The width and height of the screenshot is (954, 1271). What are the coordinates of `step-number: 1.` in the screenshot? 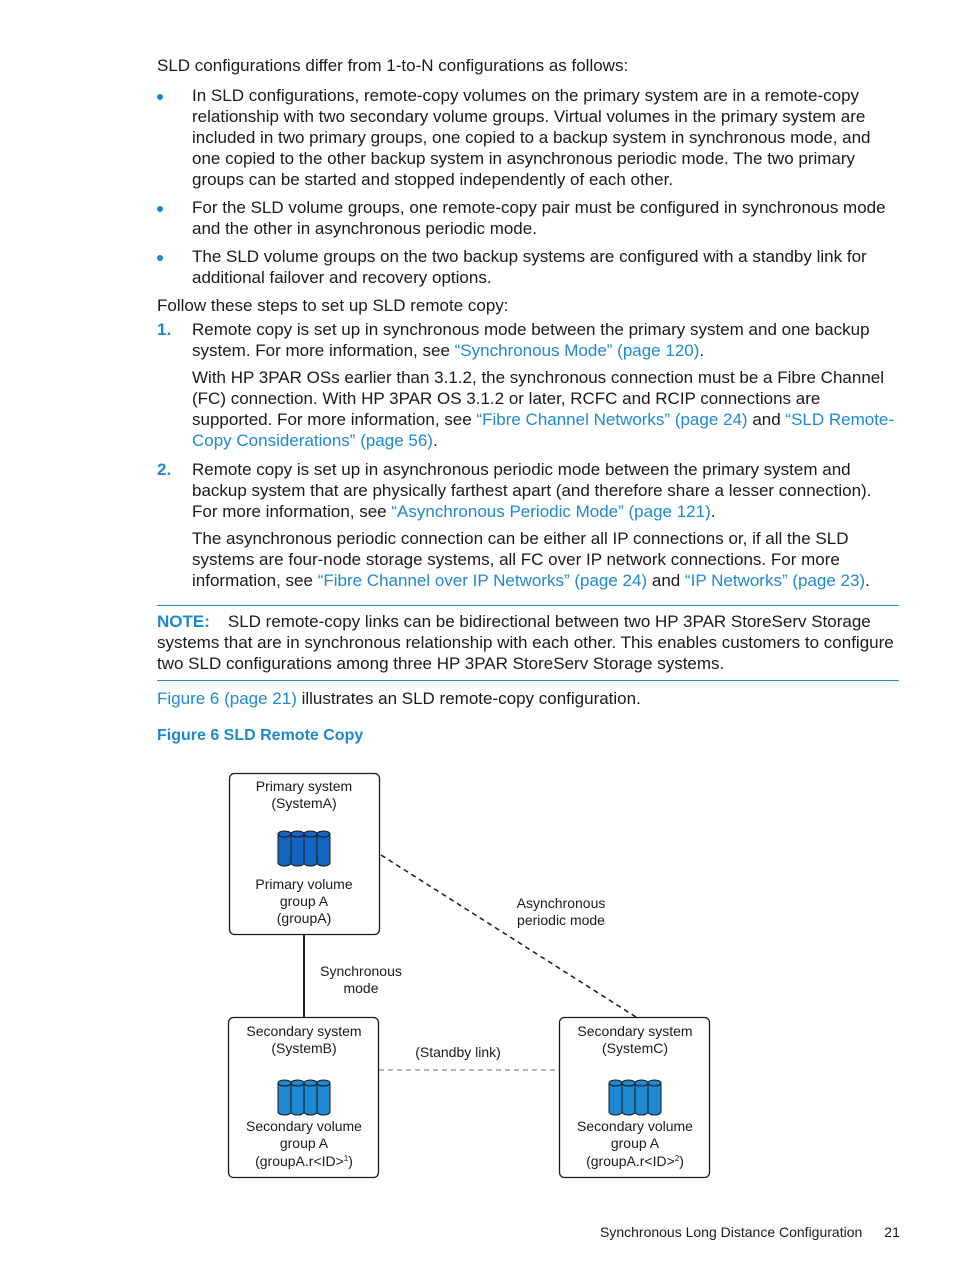 It's located at (164, 329).